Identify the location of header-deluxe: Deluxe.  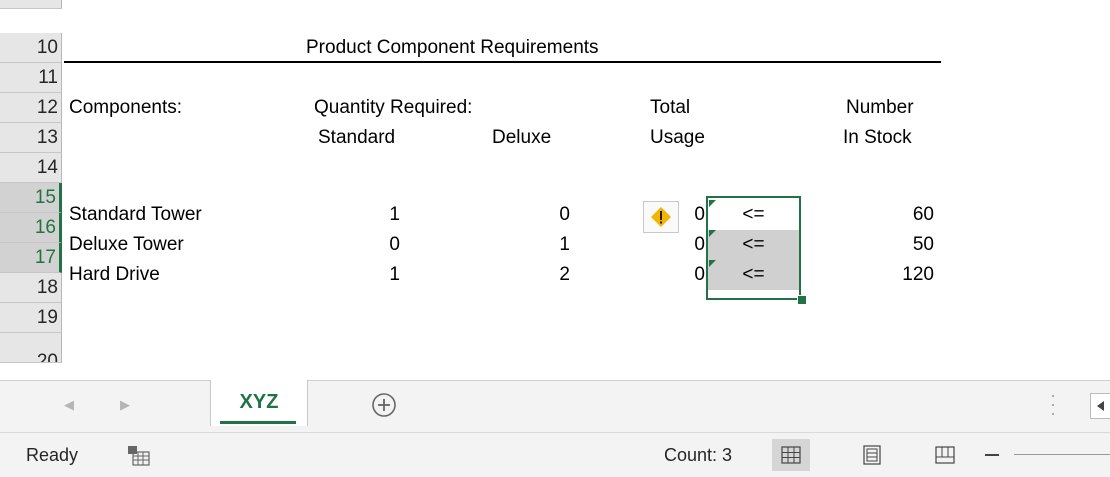
(521, 138).